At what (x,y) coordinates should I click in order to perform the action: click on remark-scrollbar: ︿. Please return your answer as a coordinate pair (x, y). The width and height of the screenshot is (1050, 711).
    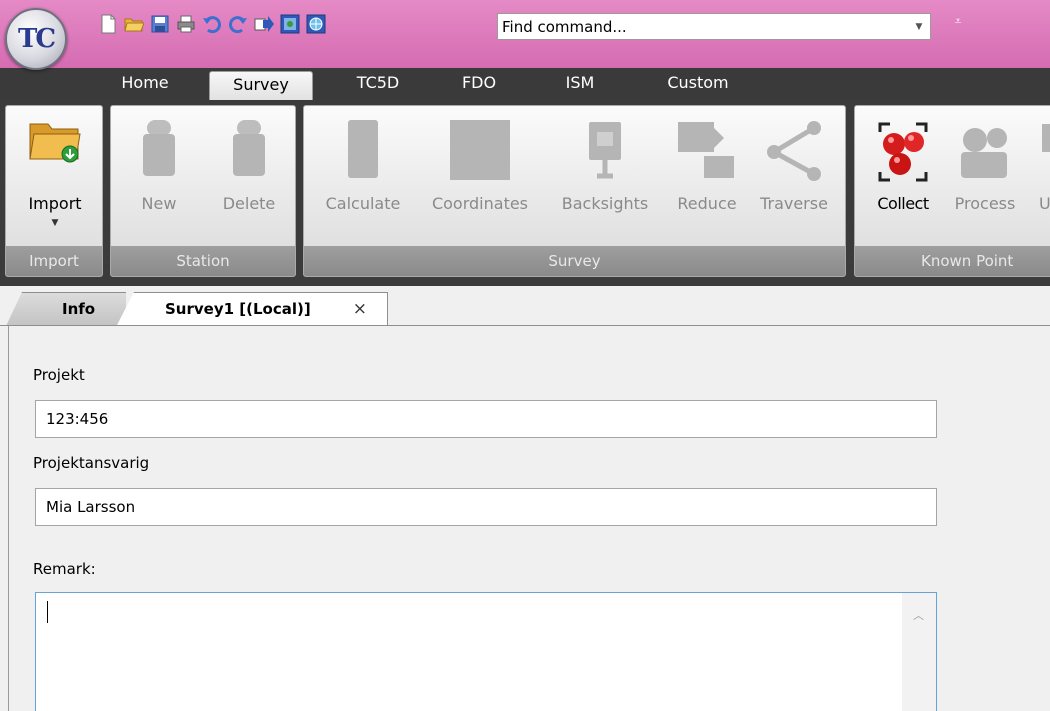
    Looking at the image, I should click on (919, 652).